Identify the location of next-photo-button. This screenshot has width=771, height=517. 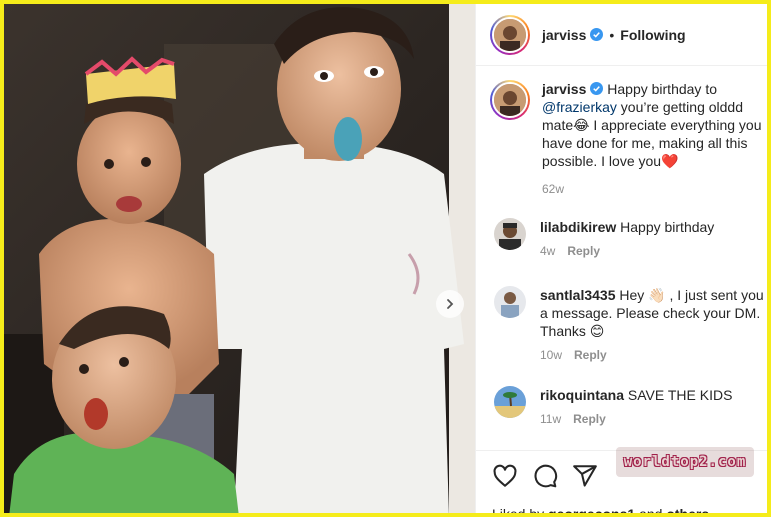
(450, 304).